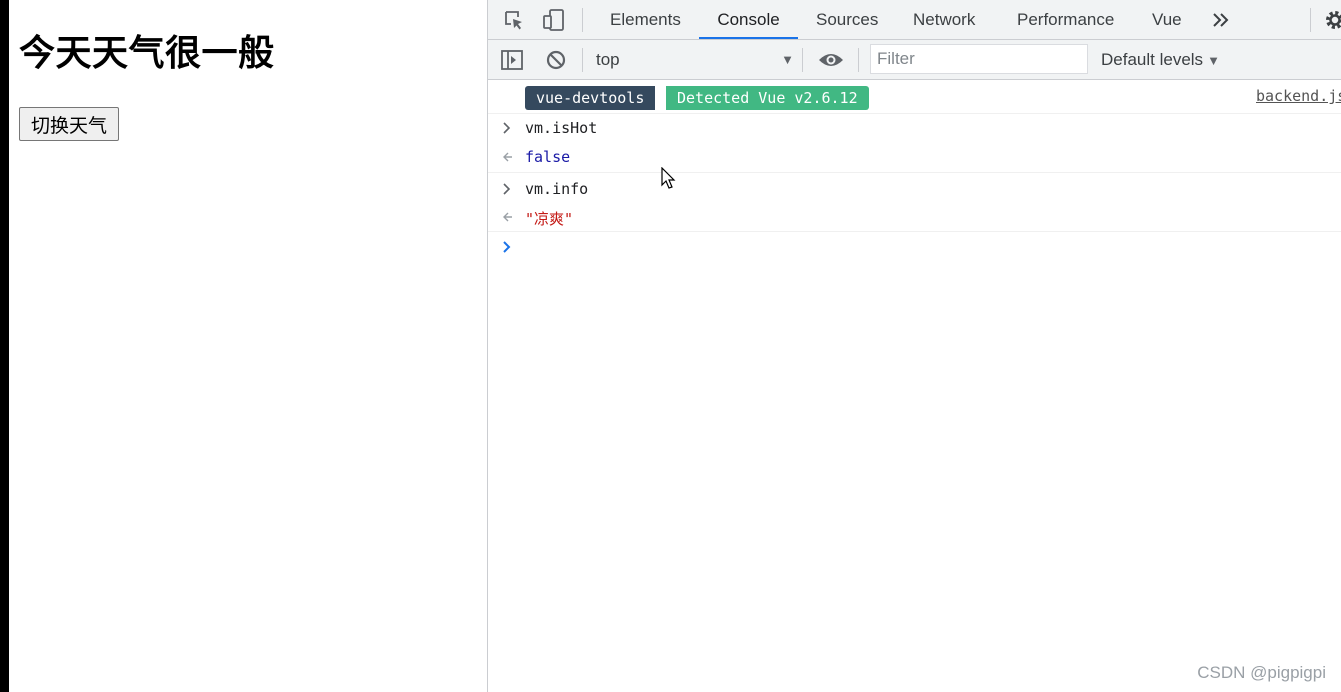 The image size is (1341, 692). What do you see at coordinates (668, 178) in the screenshot?
I see `mouse-cursor-icon` at bounding box center [668, 178].